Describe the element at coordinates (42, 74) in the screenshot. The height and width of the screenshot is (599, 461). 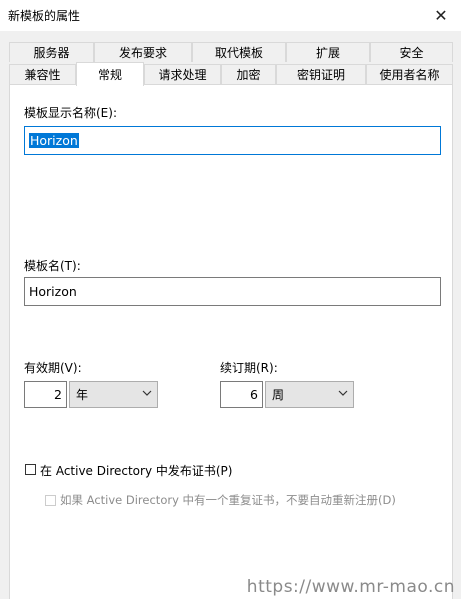
I see `tab-compatibility: 兼容性` at that location.